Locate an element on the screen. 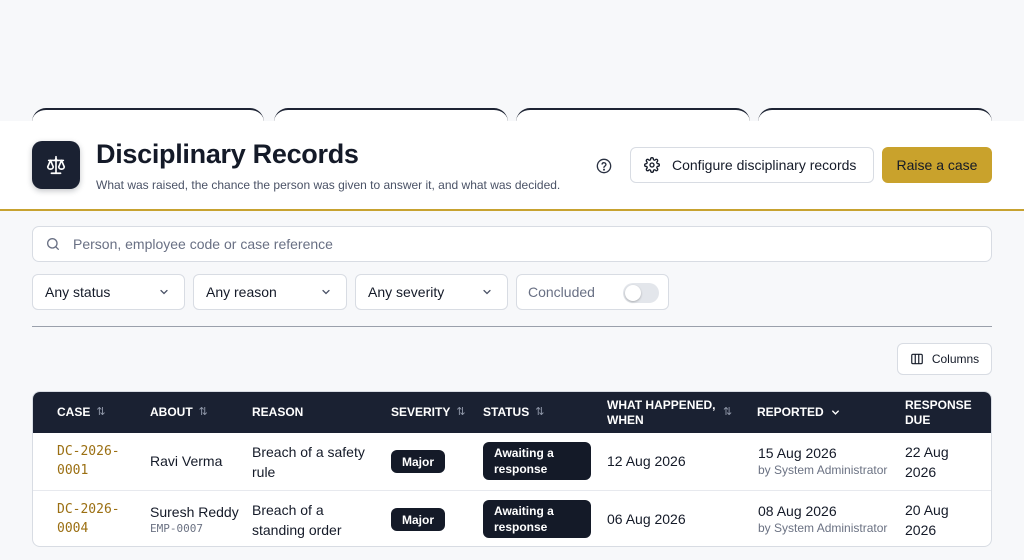 Image resolution: width=1024 pixels, height=560 pixels. response-due-date: 22 Aug 2026 is located at coordinates (927, 462).